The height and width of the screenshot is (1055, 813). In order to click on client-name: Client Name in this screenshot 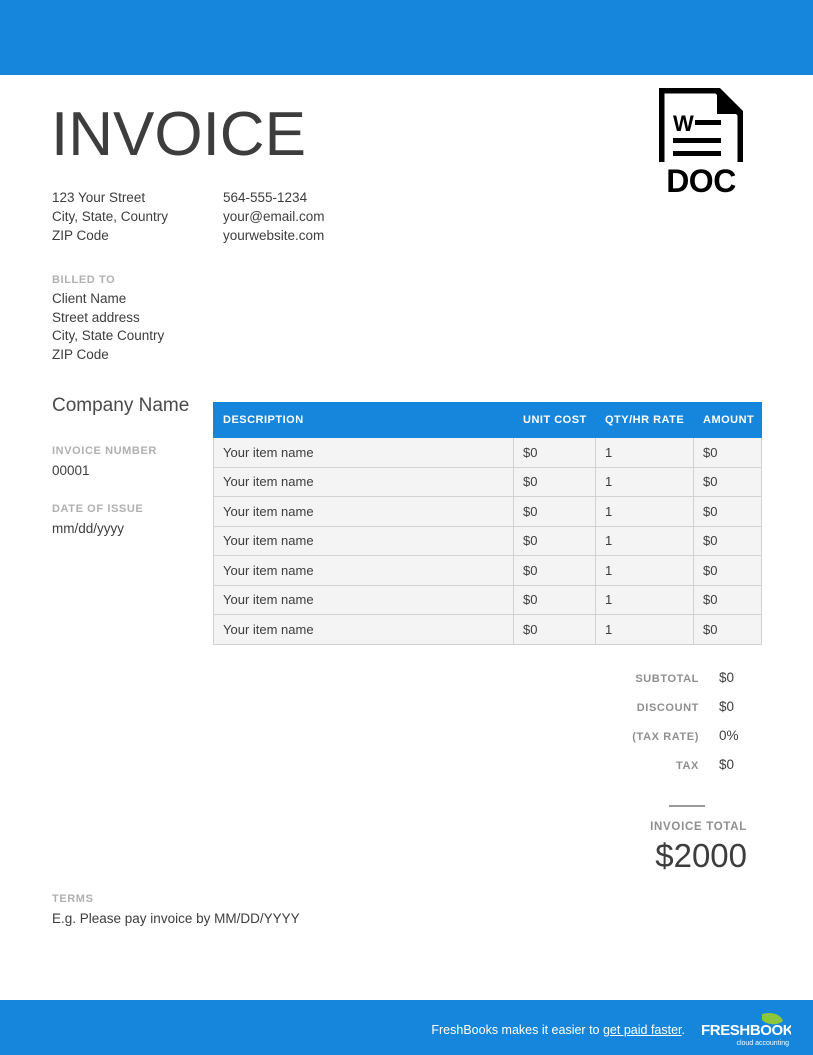, I will do `click(89, 298)`.